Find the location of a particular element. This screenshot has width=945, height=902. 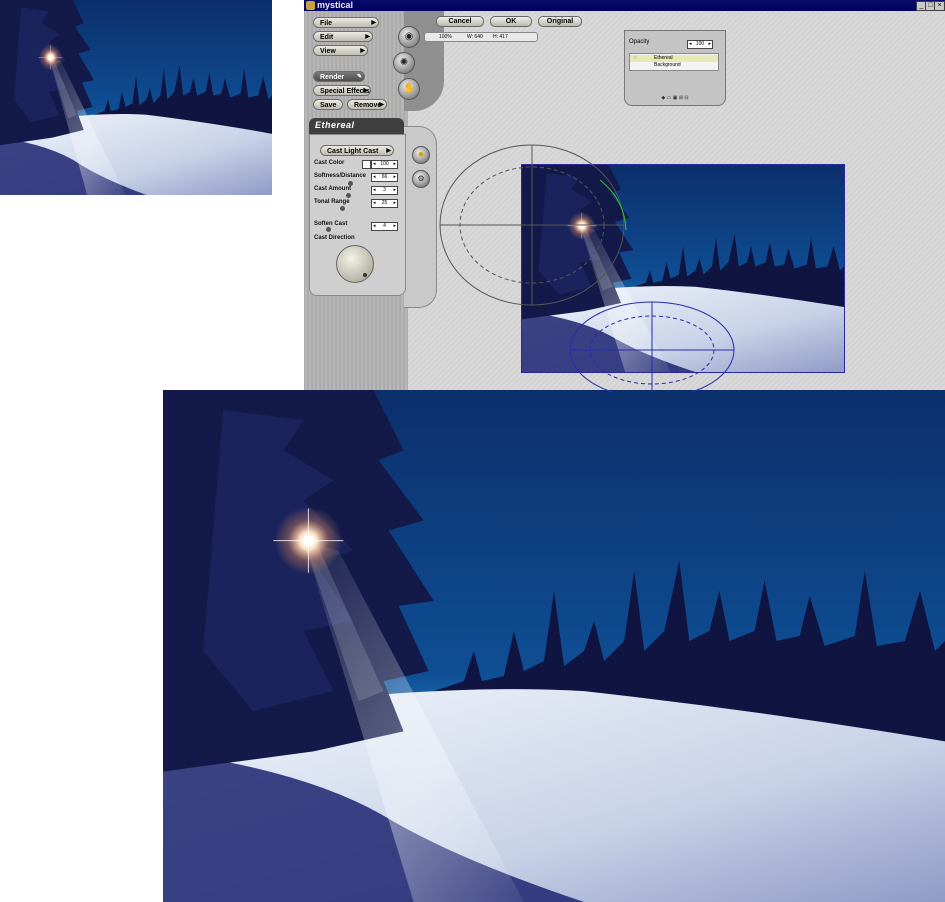

close-button: × is located at coordinates (939, 6).